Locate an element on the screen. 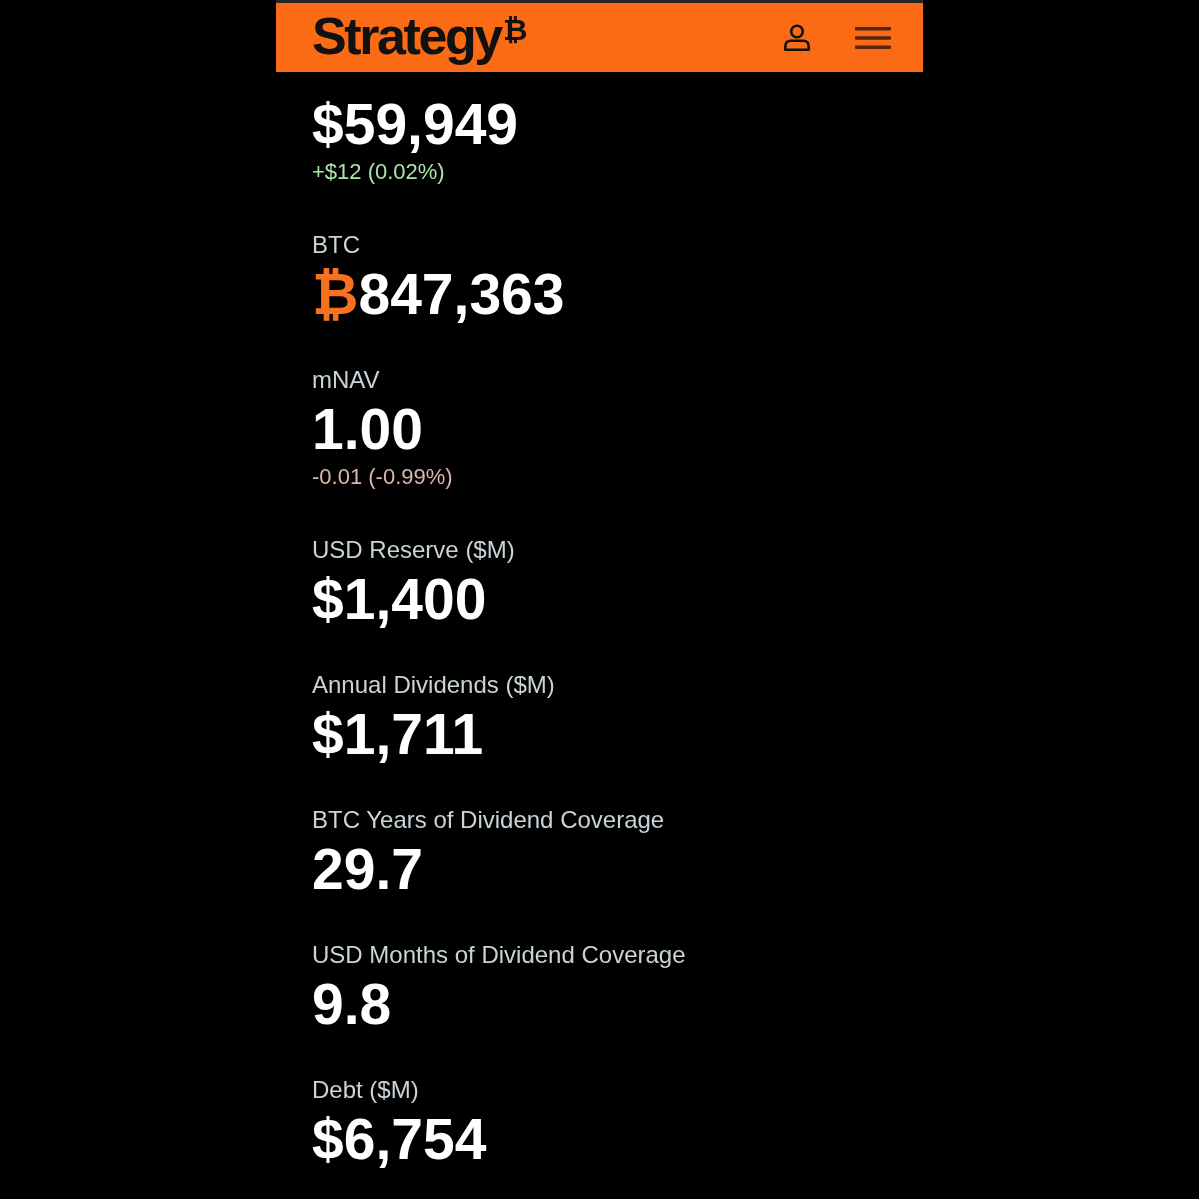 This screenshot has width=1199, height=1199. metric-label: USD Months of Dividend Coverage is located at coordinates (499, 955).